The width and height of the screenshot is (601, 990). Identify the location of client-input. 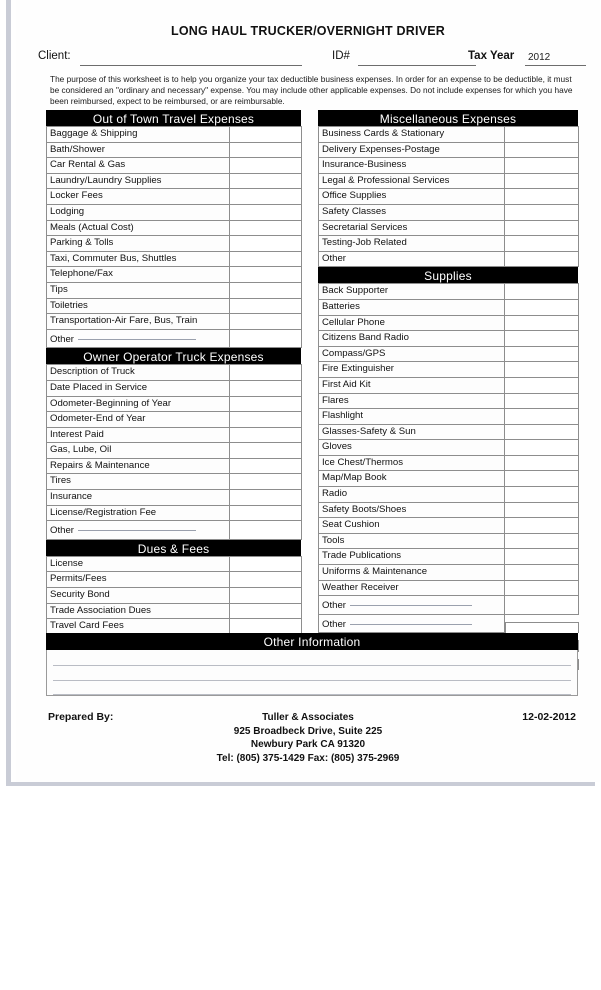
(191, 65).